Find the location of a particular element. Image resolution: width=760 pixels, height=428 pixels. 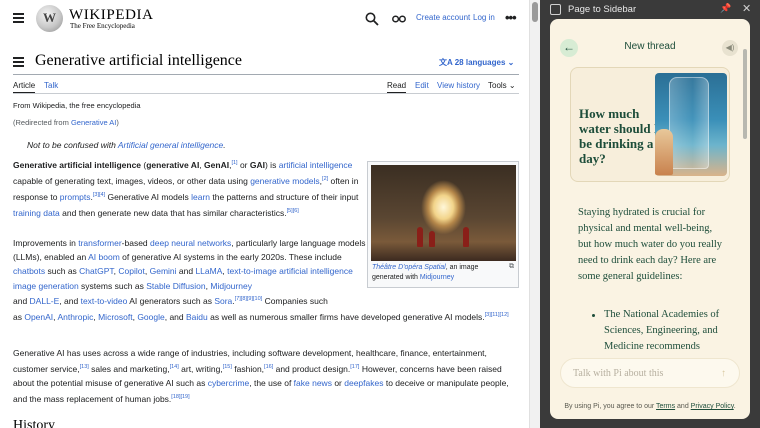

chat-scrollbar is located at coordinates (745, 94).